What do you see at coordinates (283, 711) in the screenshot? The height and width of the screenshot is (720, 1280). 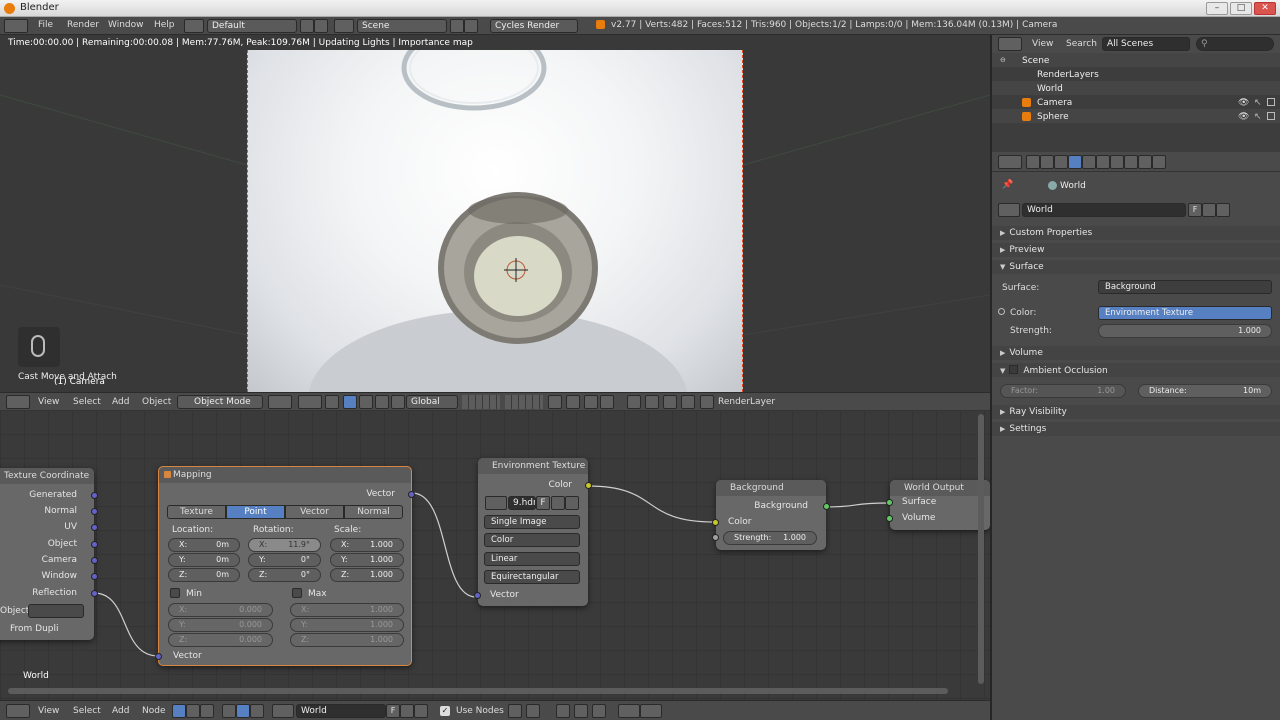 I see `world-browse-icon` at bounding box center [283, 711].